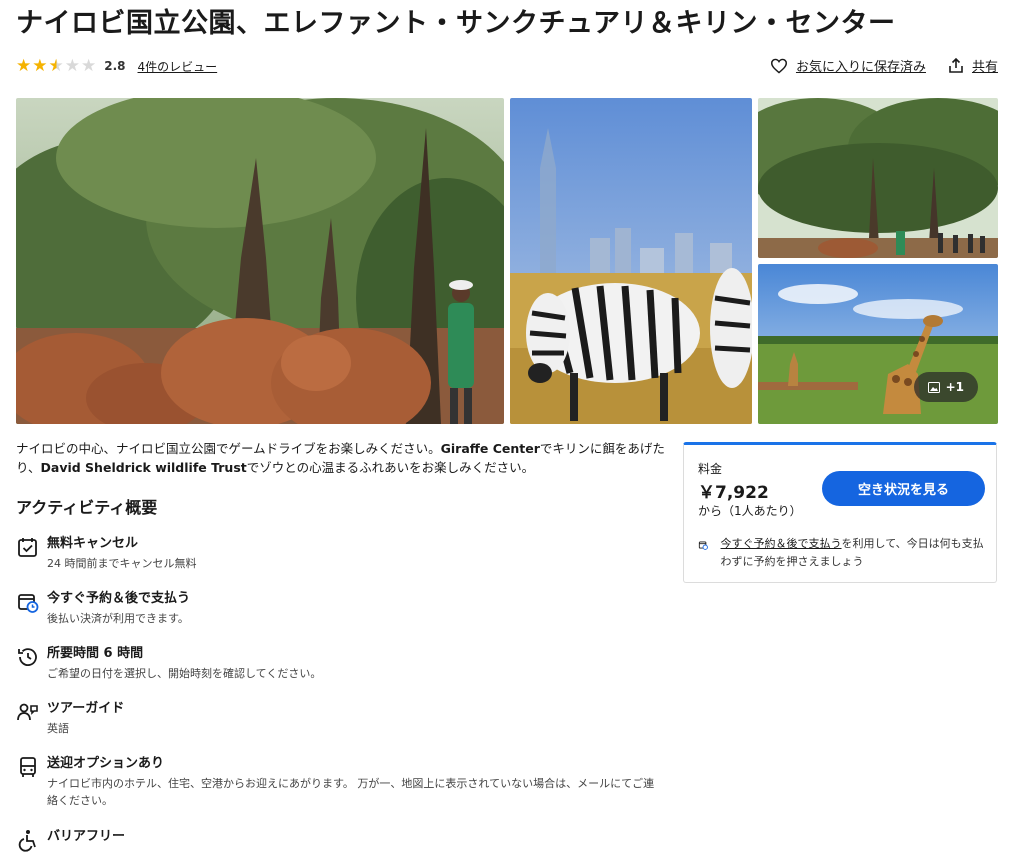  What do you see at coordinates (27, 657) in the screenshot?
I see `history-clock-icon` at bounding box center [27, 657].